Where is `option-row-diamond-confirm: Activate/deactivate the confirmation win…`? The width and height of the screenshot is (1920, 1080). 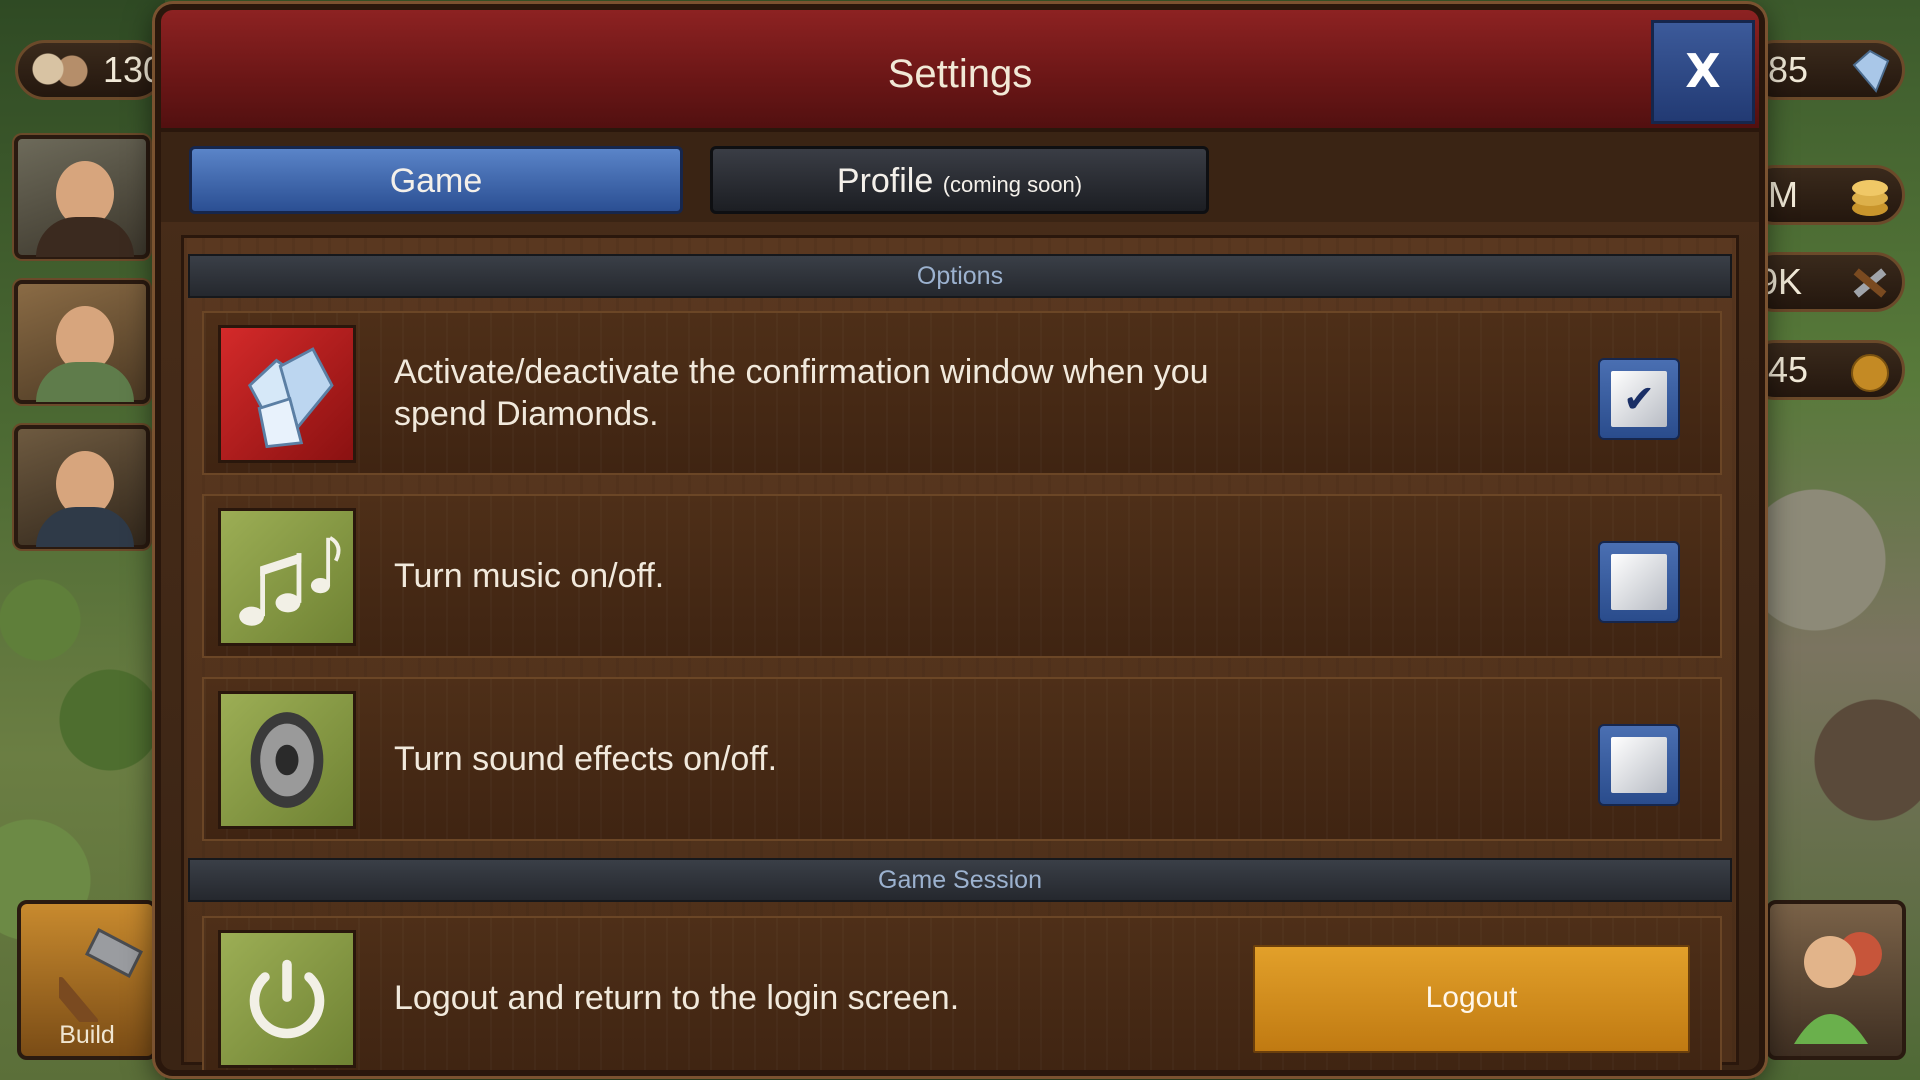 option-row-diamond-confirm: Activate/deactivate the confirmation win… is located at coordinates (962, 393).